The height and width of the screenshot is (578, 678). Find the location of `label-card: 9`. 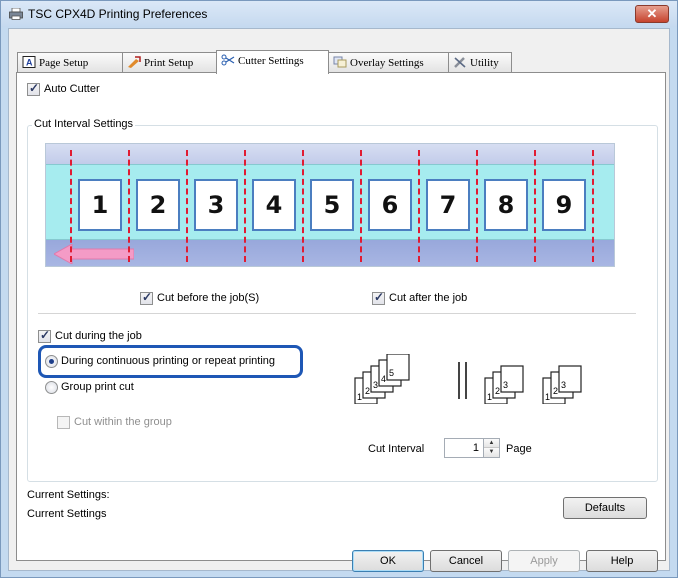

label-card: 9 is located at coordinates (564, 205).